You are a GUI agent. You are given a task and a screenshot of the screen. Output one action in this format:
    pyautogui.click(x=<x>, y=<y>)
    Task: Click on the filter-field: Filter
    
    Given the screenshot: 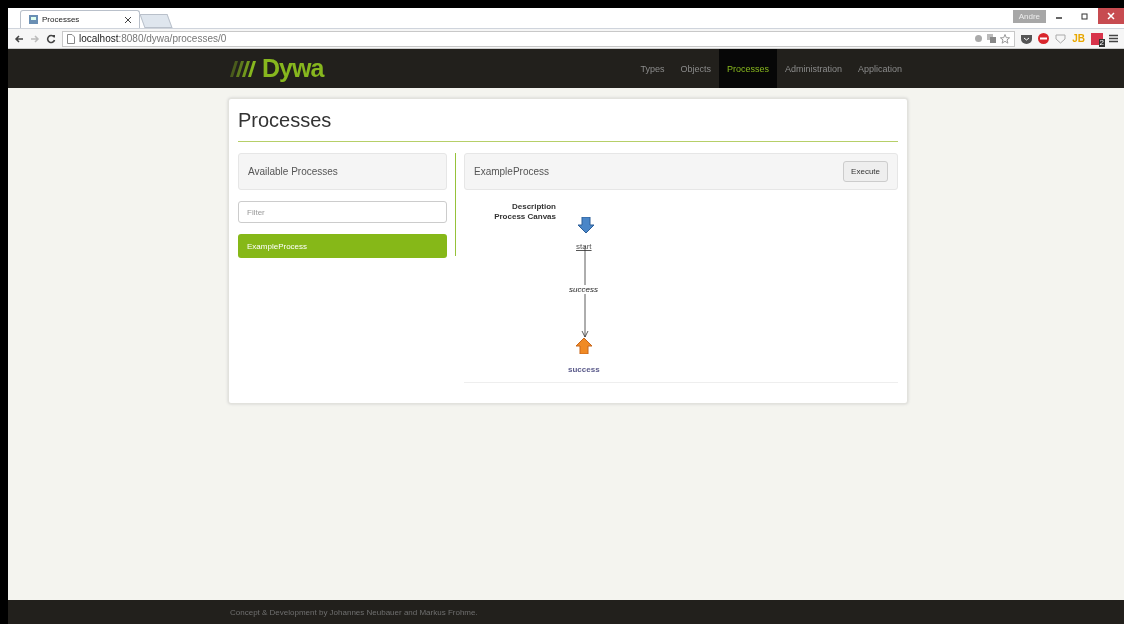 What is the action you would take?
    pyautogui.click(x=342, y=212)
    